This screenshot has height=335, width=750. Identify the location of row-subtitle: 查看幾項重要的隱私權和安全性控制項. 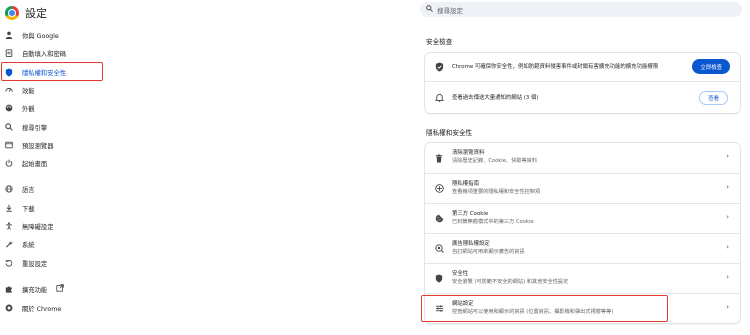
(496, 192).